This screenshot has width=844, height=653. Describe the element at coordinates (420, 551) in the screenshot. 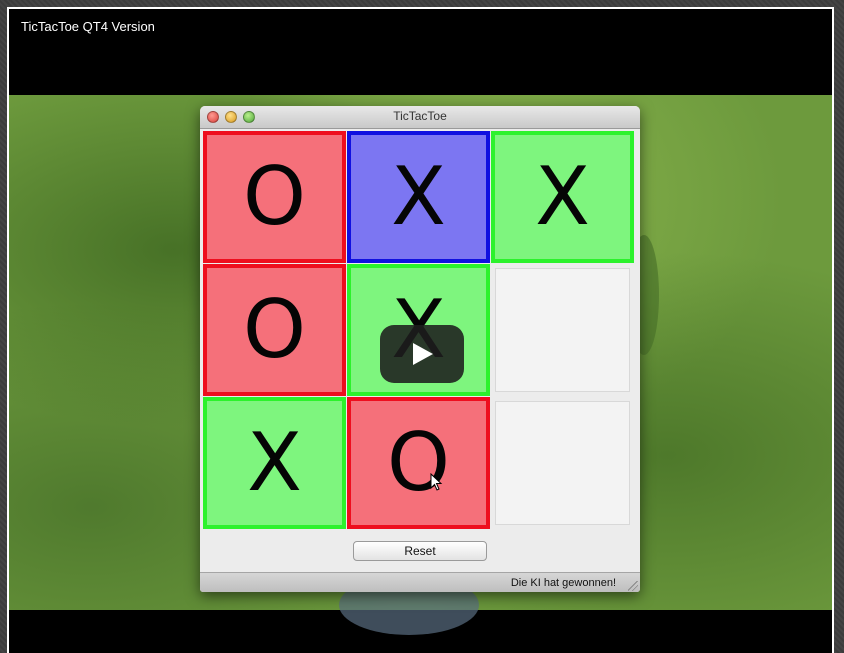

I see `reset-button: Reset` at that location.